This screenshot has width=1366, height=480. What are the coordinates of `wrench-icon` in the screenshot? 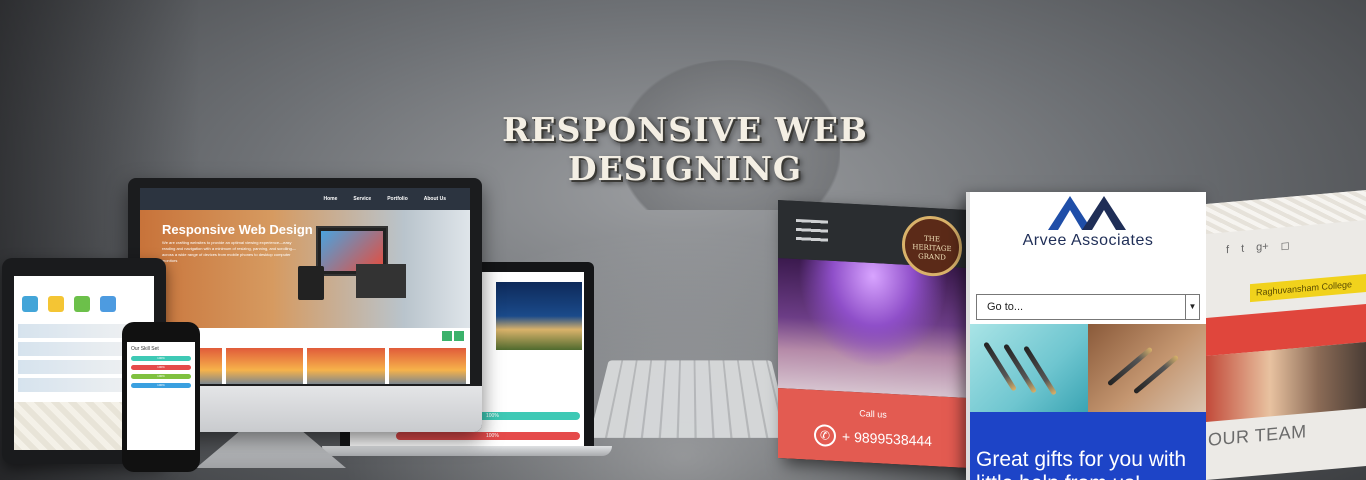 It's located at (30, 304).